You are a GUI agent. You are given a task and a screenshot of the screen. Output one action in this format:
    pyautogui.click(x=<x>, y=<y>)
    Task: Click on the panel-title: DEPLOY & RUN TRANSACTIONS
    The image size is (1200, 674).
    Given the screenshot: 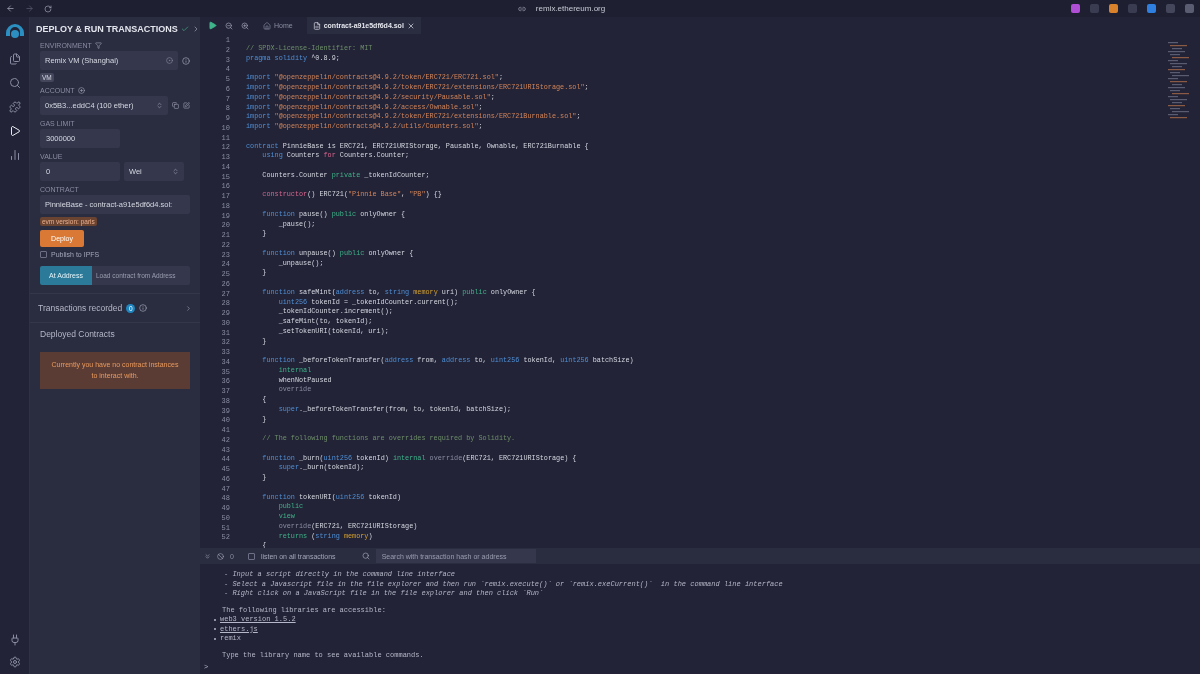 What is the action you would take?
    pyautogui.click(x=107, y=29)
    